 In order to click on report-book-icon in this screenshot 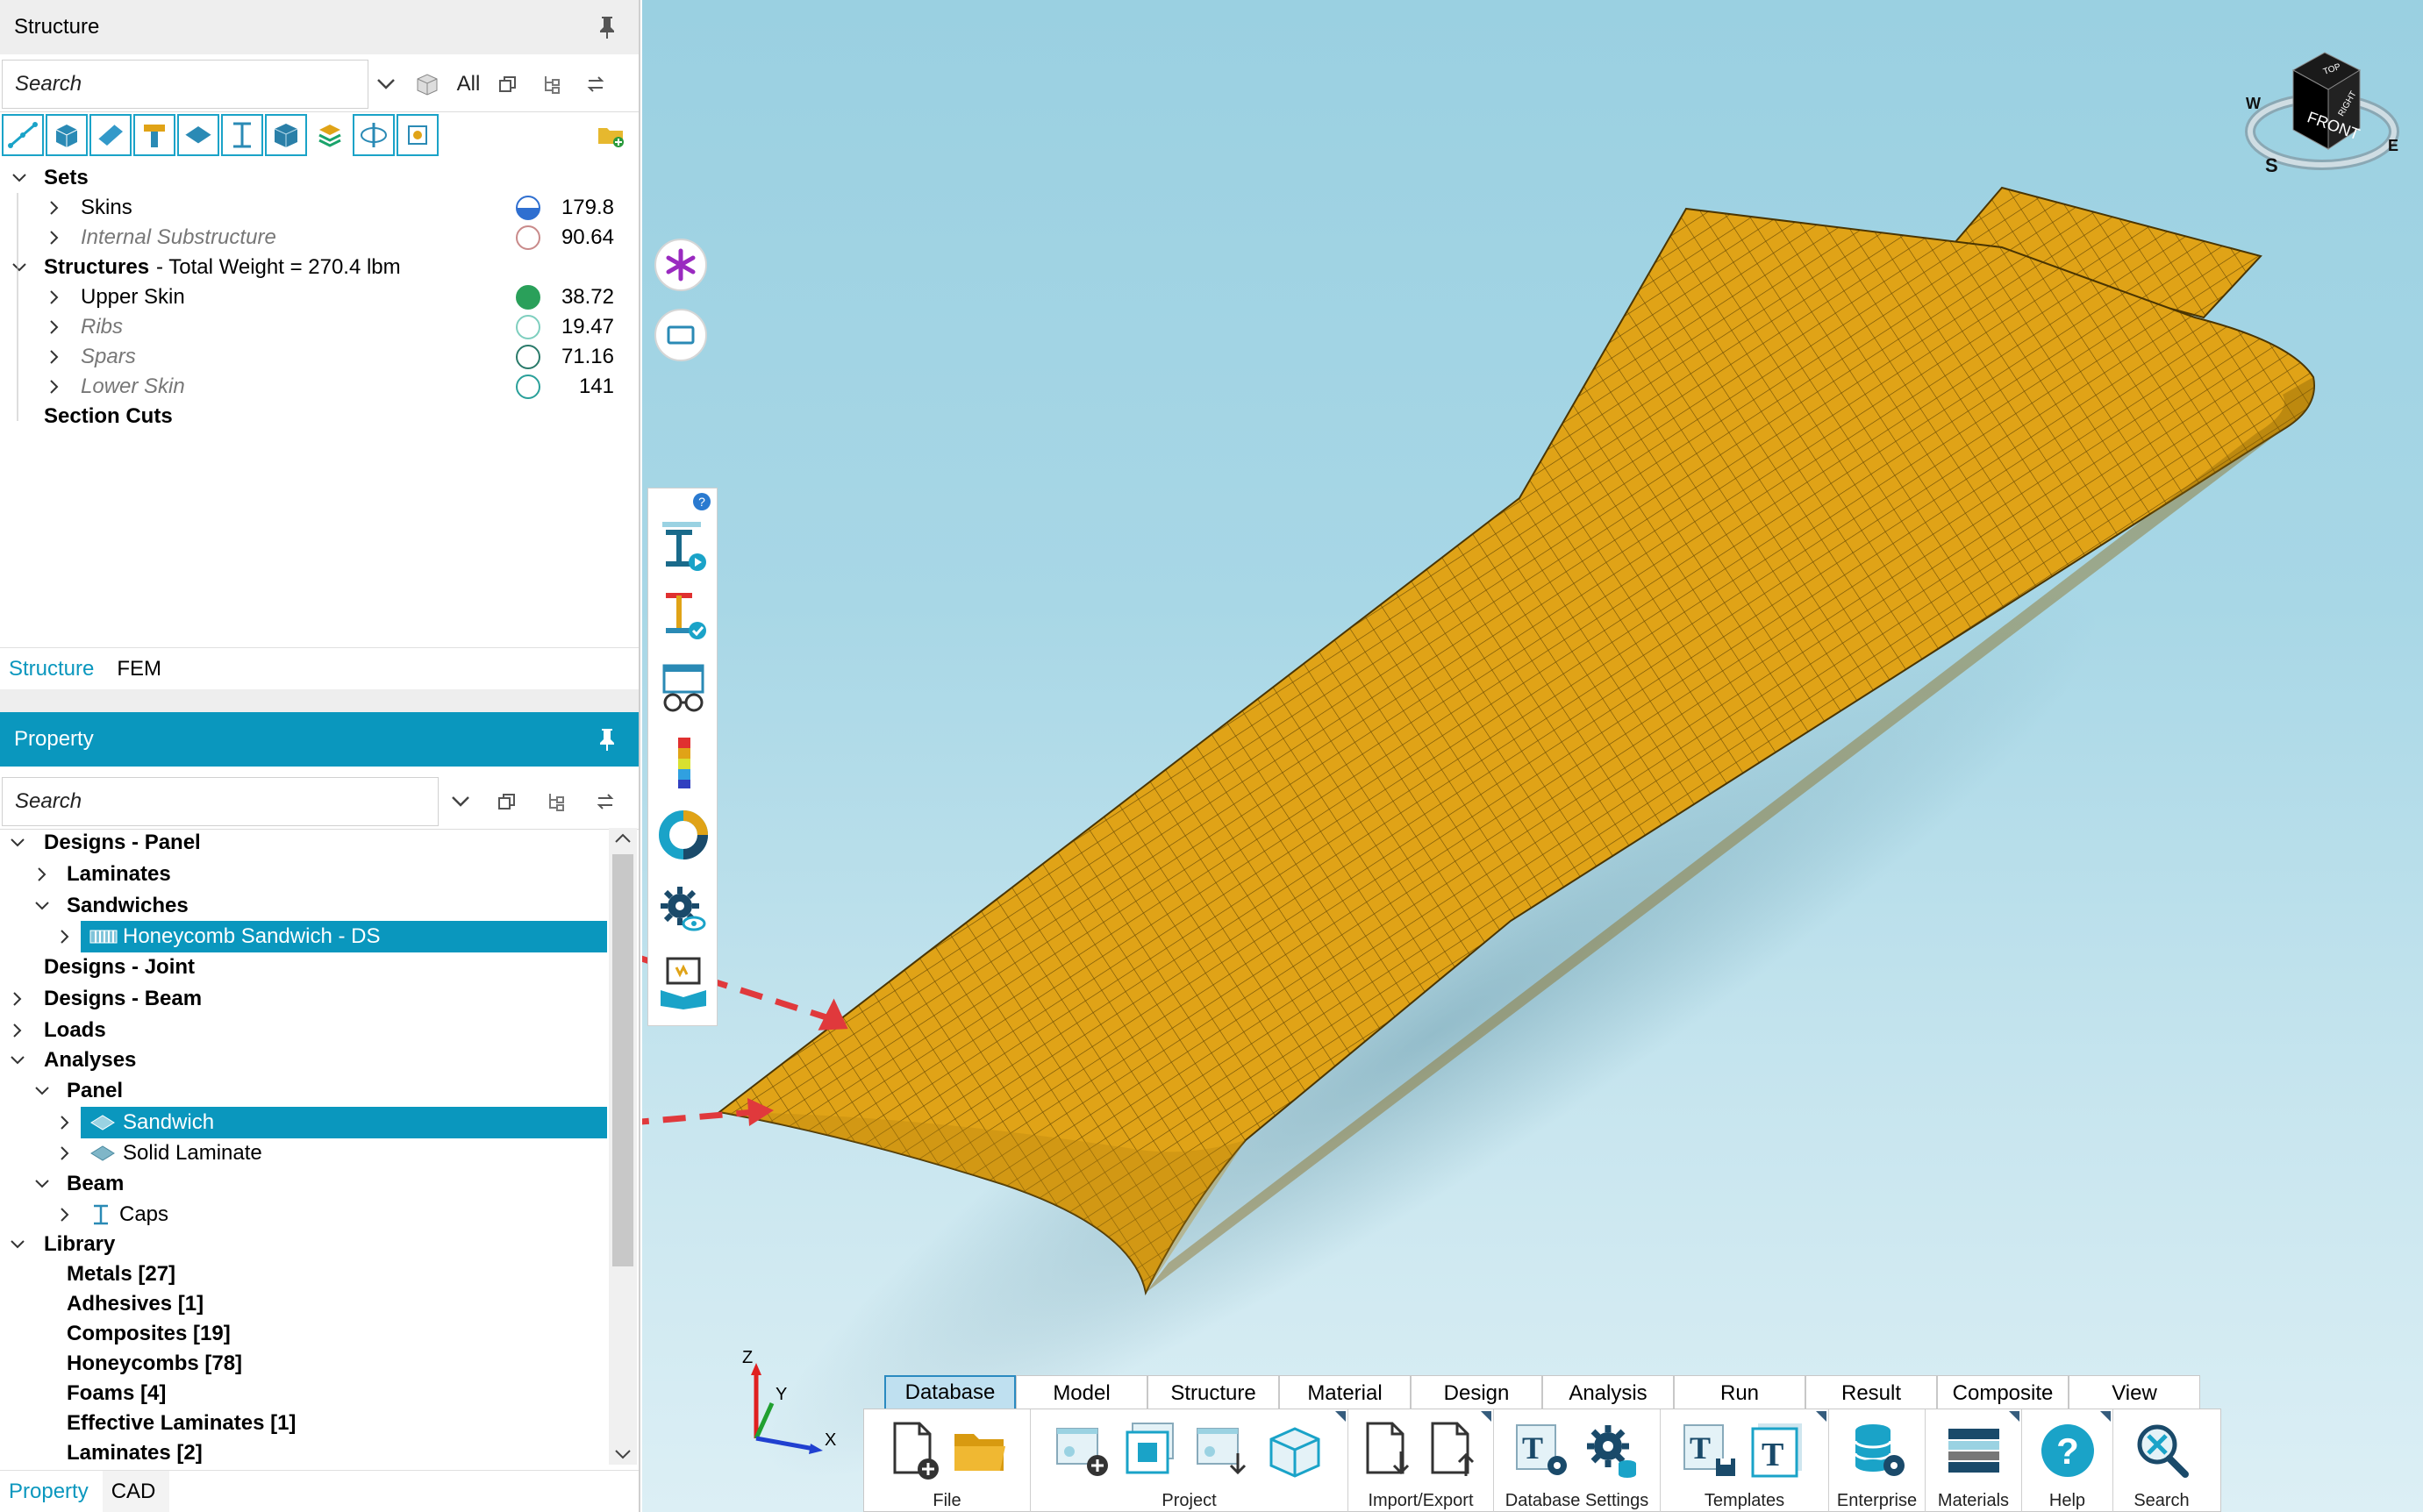, I will do `click(683, 982)`.